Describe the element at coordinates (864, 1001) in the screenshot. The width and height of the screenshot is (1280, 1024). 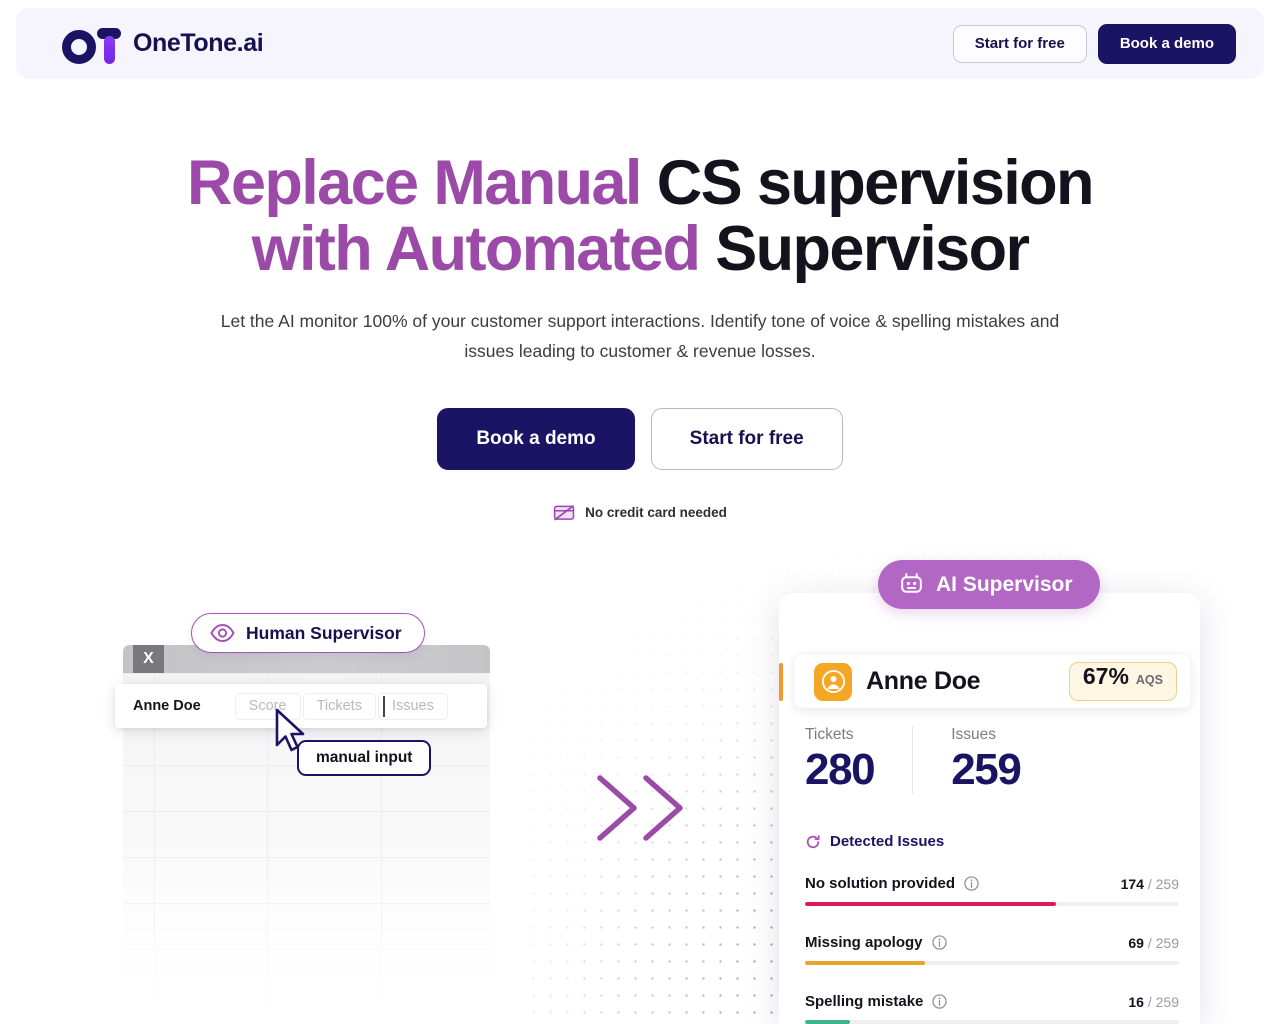
I see `issue-name: Spelling mistake` at that location.